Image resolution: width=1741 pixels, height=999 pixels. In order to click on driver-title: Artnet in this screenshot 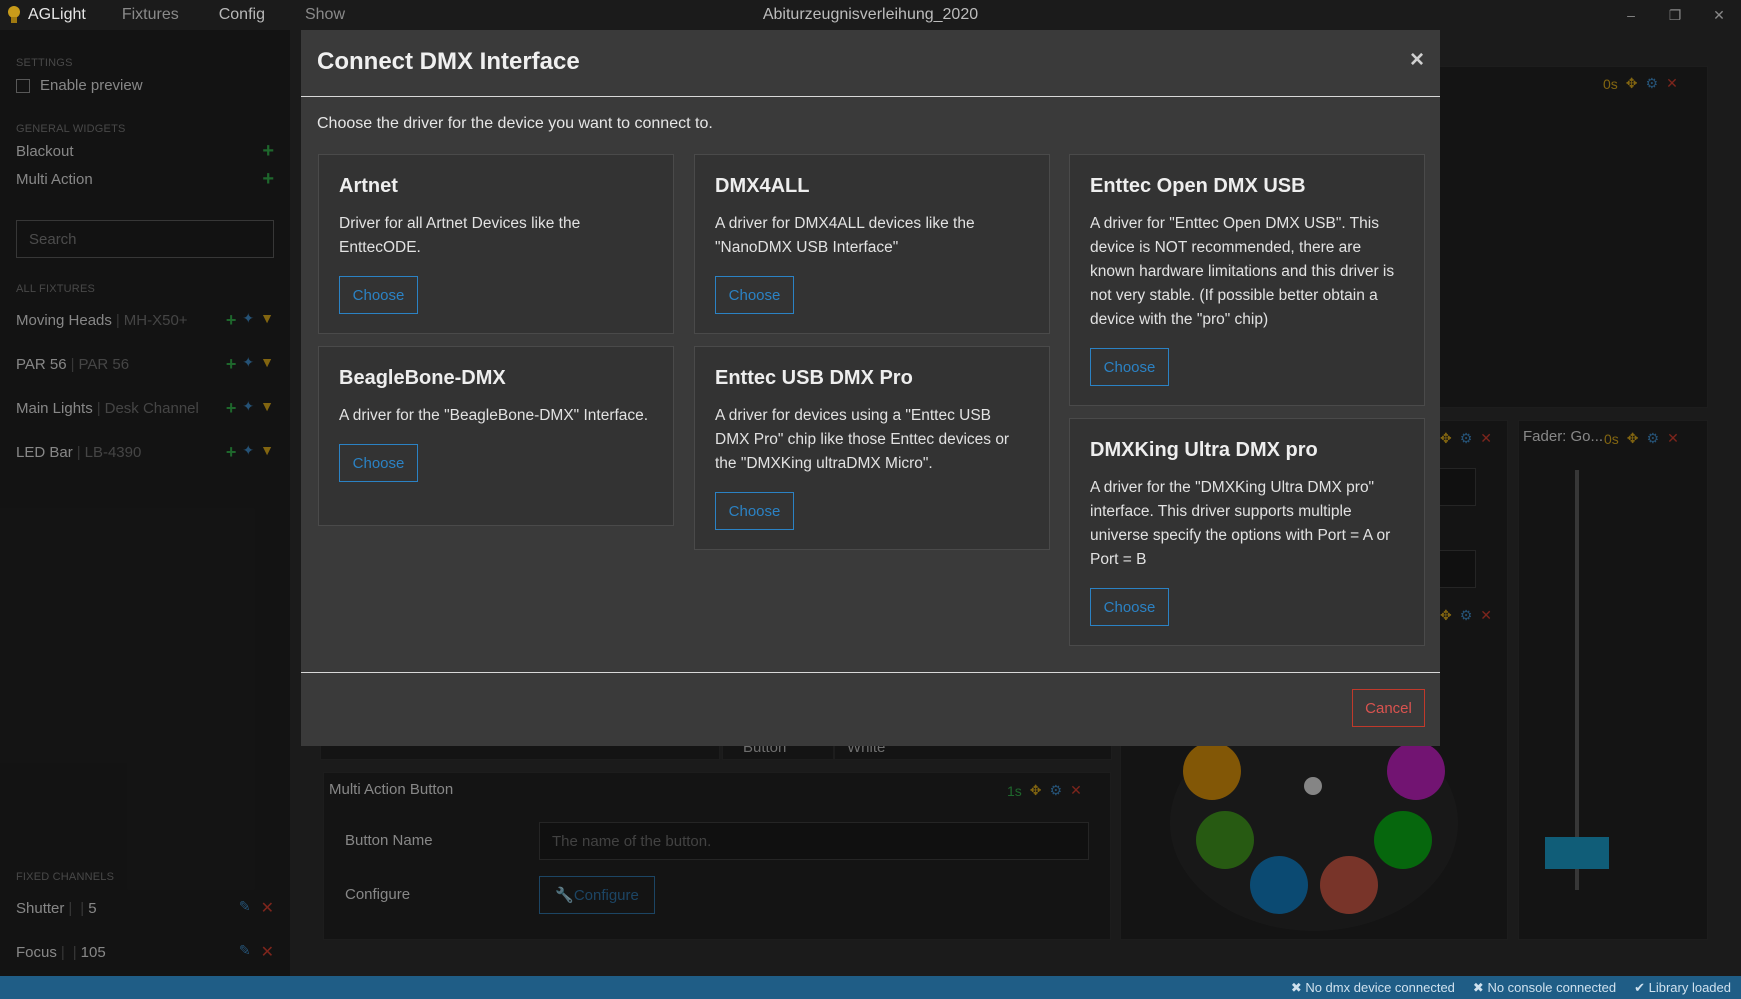, I will do `click(368, 186)`.